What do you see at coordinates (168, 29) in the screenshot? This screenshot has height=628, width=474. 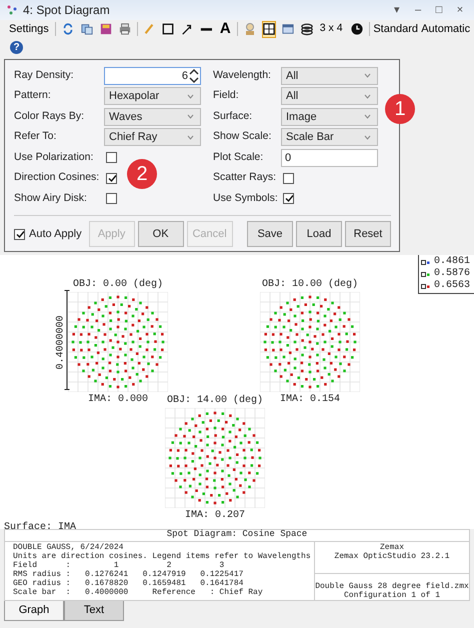 I see `rectangle-icon` at bounding box center [168, 29].